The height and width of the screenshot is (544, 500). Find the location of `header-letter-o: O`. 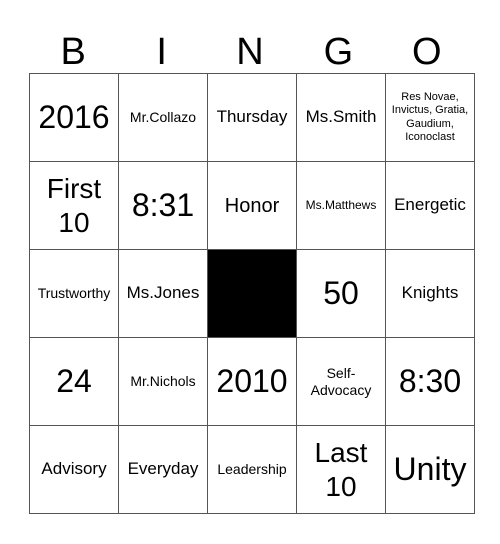

header-letter-o: O is located at coordinates (427, 52).